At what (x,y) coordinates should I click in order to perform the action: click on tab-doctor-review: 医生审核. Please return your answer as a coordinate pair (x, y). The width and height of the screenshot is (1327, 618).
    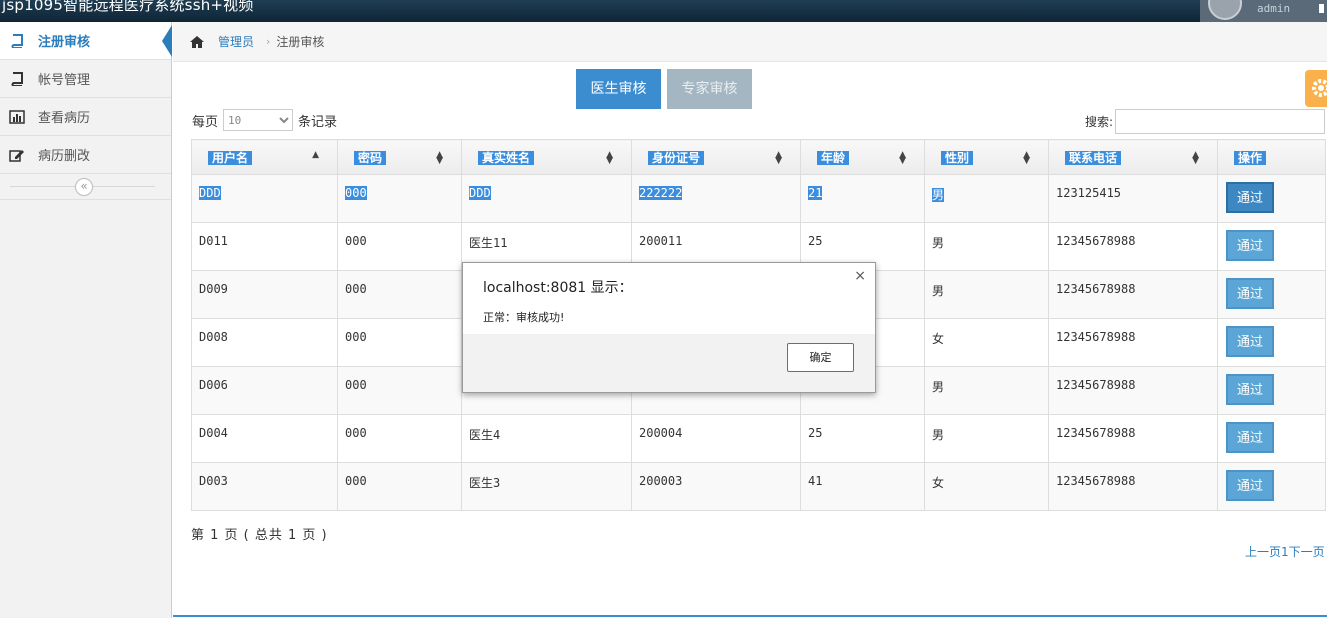
    Looking at the image, I should click on (618, 89).